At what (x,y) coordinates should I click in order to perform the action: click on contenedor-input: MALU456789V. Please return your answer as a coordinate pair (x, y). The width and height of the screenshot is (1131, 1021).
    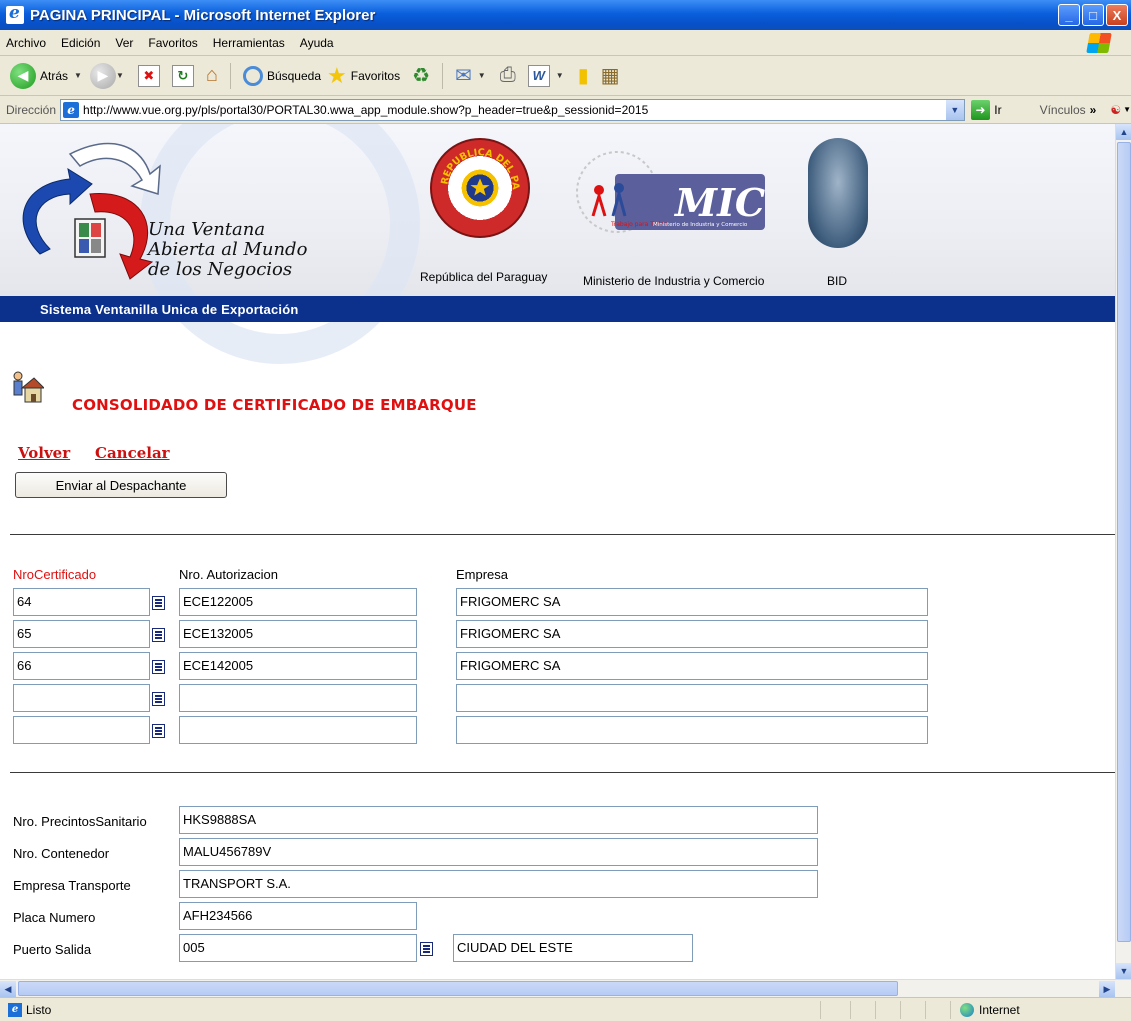
    Looking at the image, I should click on (498, 852).